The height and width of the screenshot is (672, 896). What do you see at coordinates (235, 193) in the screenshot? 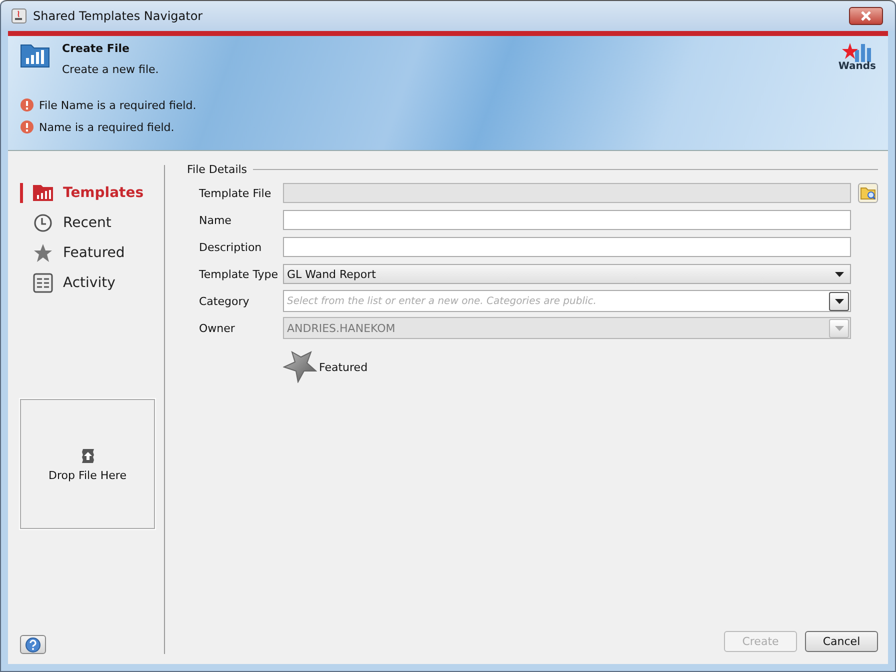
I see `field-label: Template File` at bounding box center [235, 193].